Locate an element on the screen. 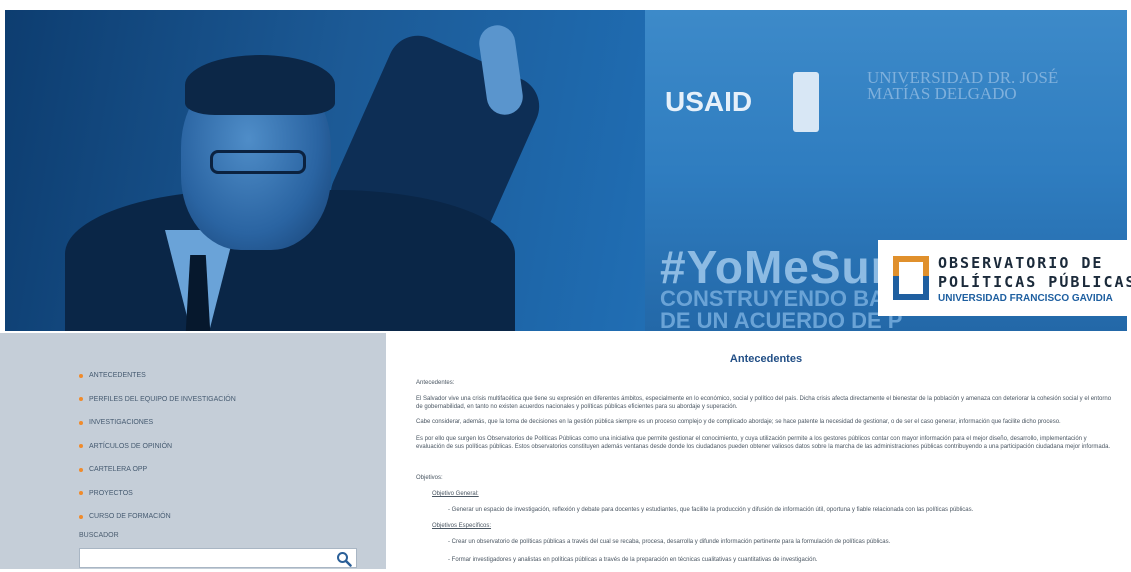 The height and width of the screenshot is (572, 1131). sidebar-item-label: INVESTIGACIONES is located at coordinates (121, 423).